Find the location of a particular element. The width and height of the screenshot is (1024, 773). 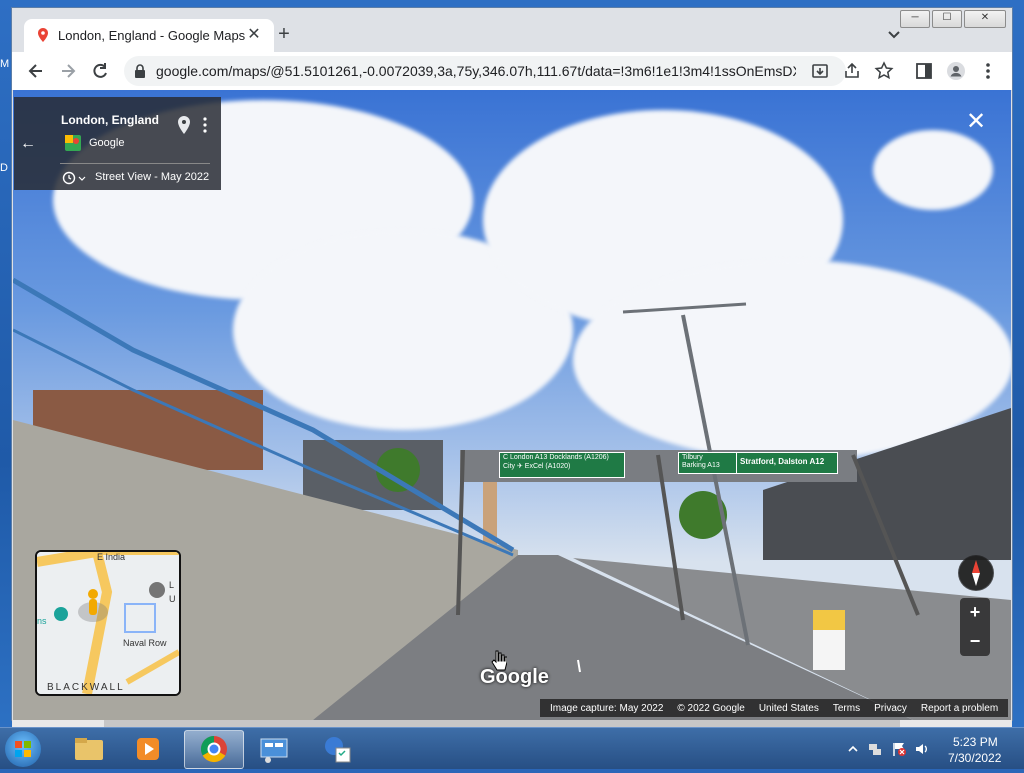

window-controls: ─ ☐ ✕ is located at coordinates (953, 19).